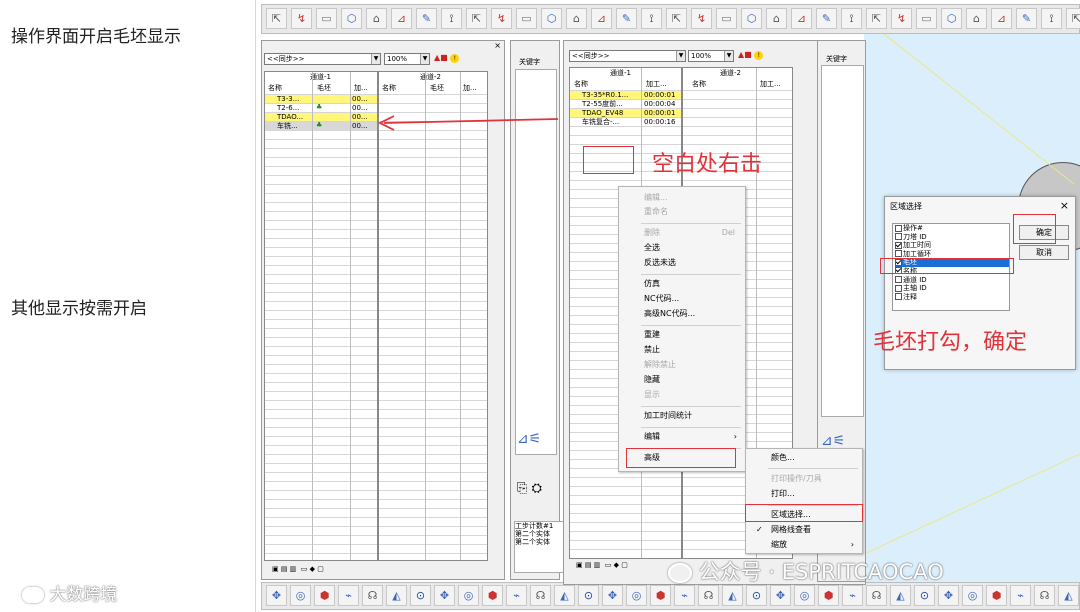  What do you see at coordinates (952, 237) in the screenshot?
I see `option-1: 刀塔 ID` at bounding box center [952, 237].